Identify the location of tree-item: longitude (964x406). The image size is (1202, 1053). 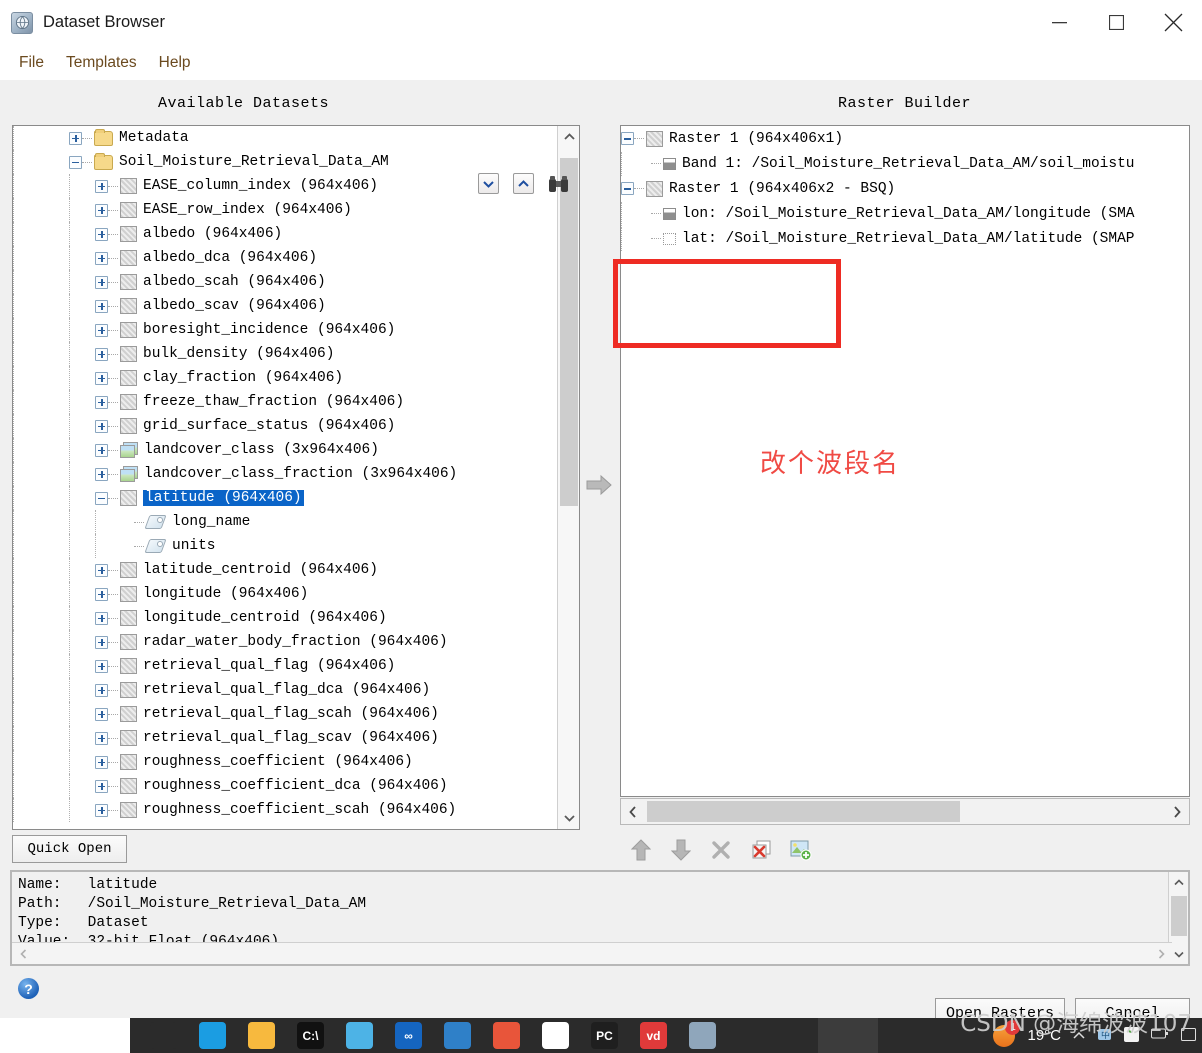
(285, 594).